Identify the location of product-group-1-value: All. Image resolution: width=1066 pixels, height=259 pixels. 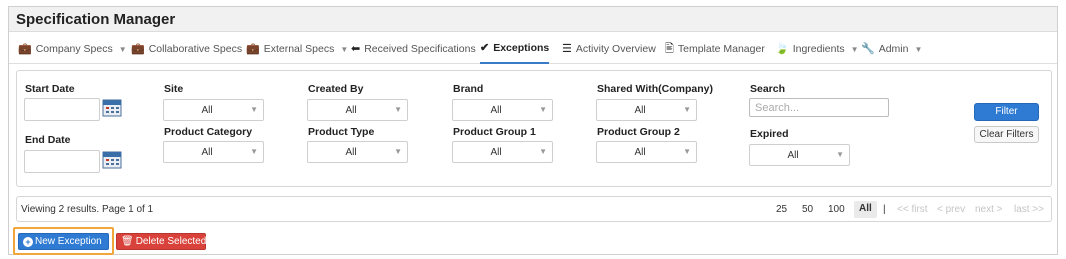
(496, 152).